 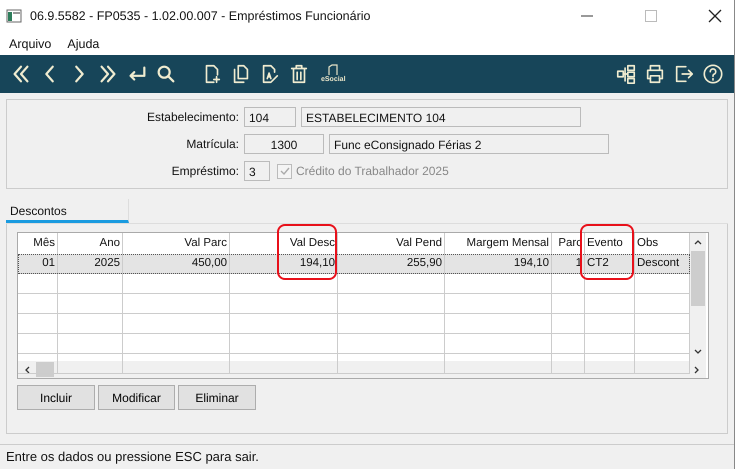 I want to click on code-field: 1300, so click(x=284, y=144).